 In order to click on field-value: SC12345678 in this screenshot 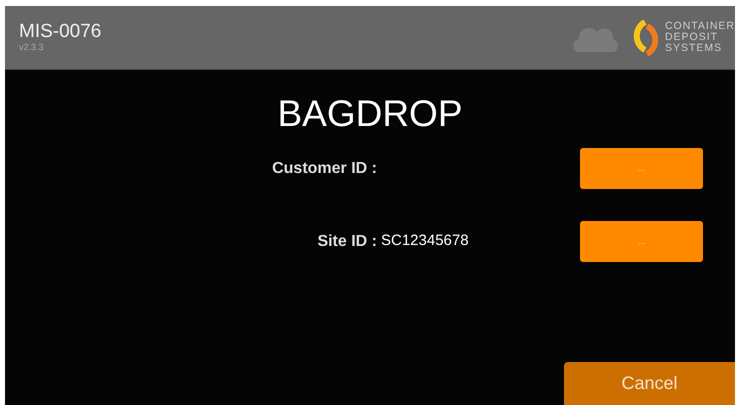, I will do `click(425, 241)`.